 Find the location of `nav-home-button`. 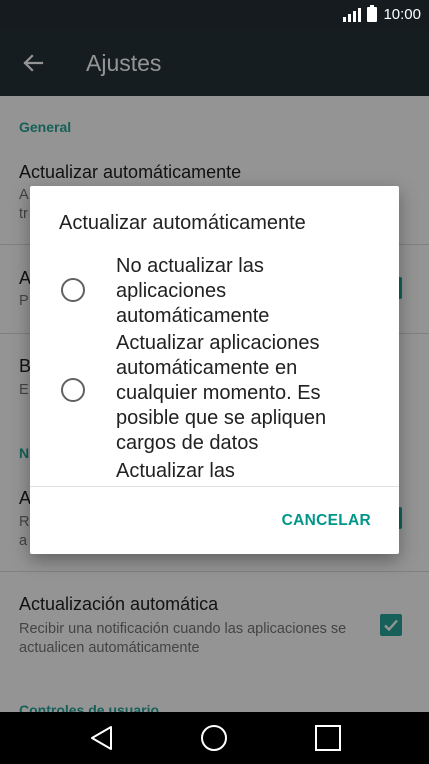

nav-home-button is located at coordinates (214, 738).